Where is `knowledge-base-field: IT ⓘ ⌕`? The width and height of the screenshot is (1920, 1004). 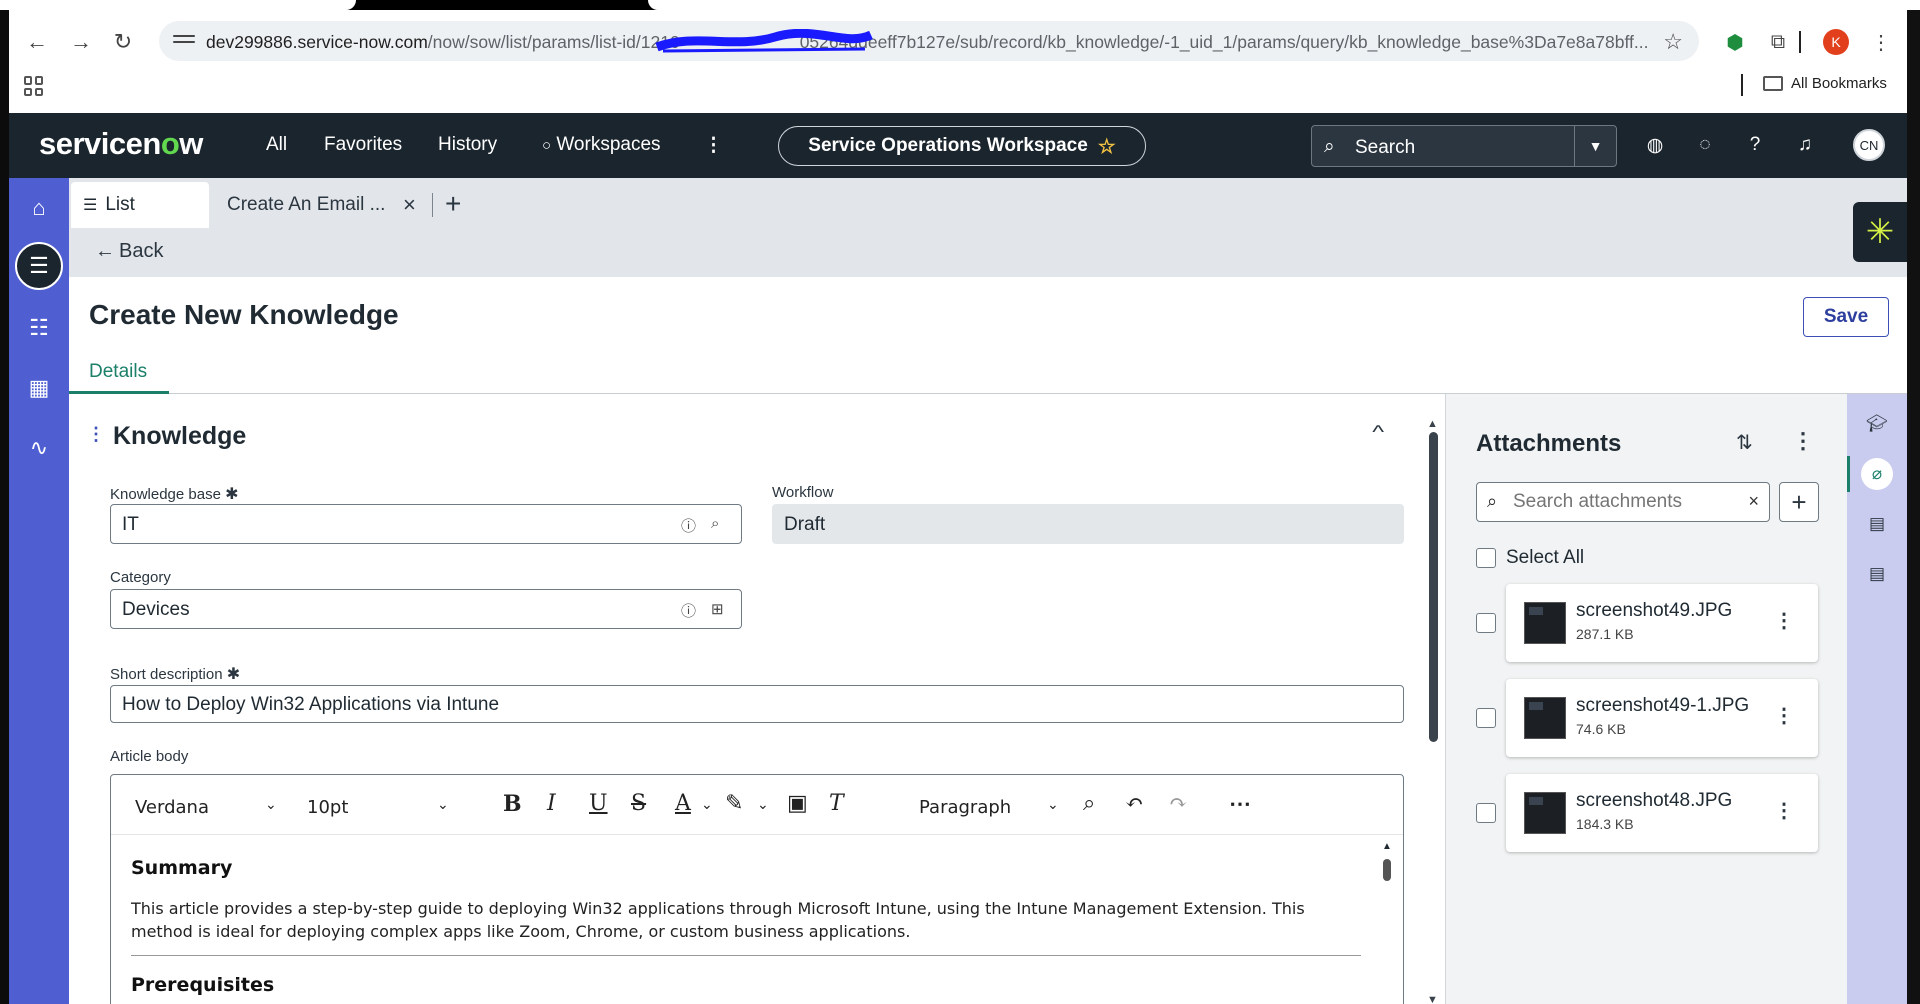
knowledge-base-field: IT ⓘ ⌕ is located at coordinates (426, 524).